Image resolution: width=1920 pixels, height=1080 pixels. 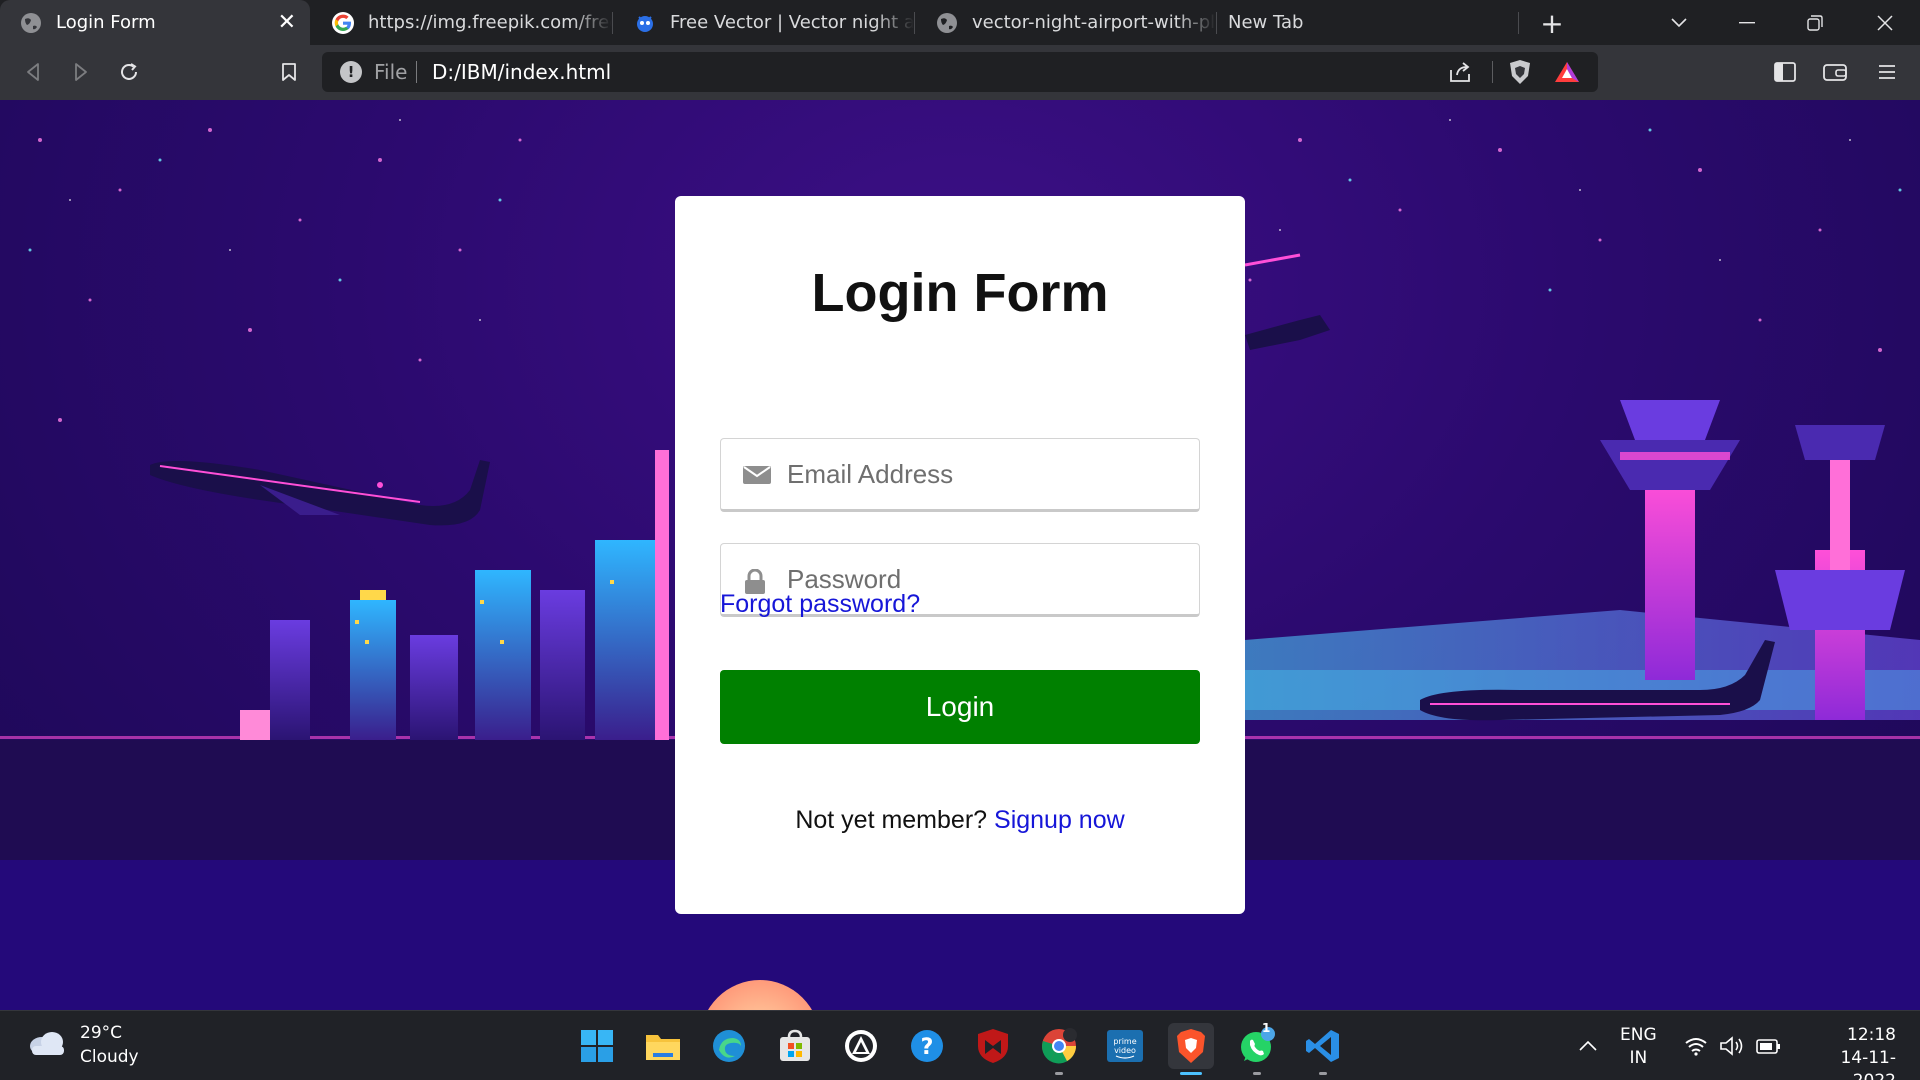 What do you see at coordinates (861, 1046) in the screenshot?
I see `app-icon` at bounding box center [861, 1046].